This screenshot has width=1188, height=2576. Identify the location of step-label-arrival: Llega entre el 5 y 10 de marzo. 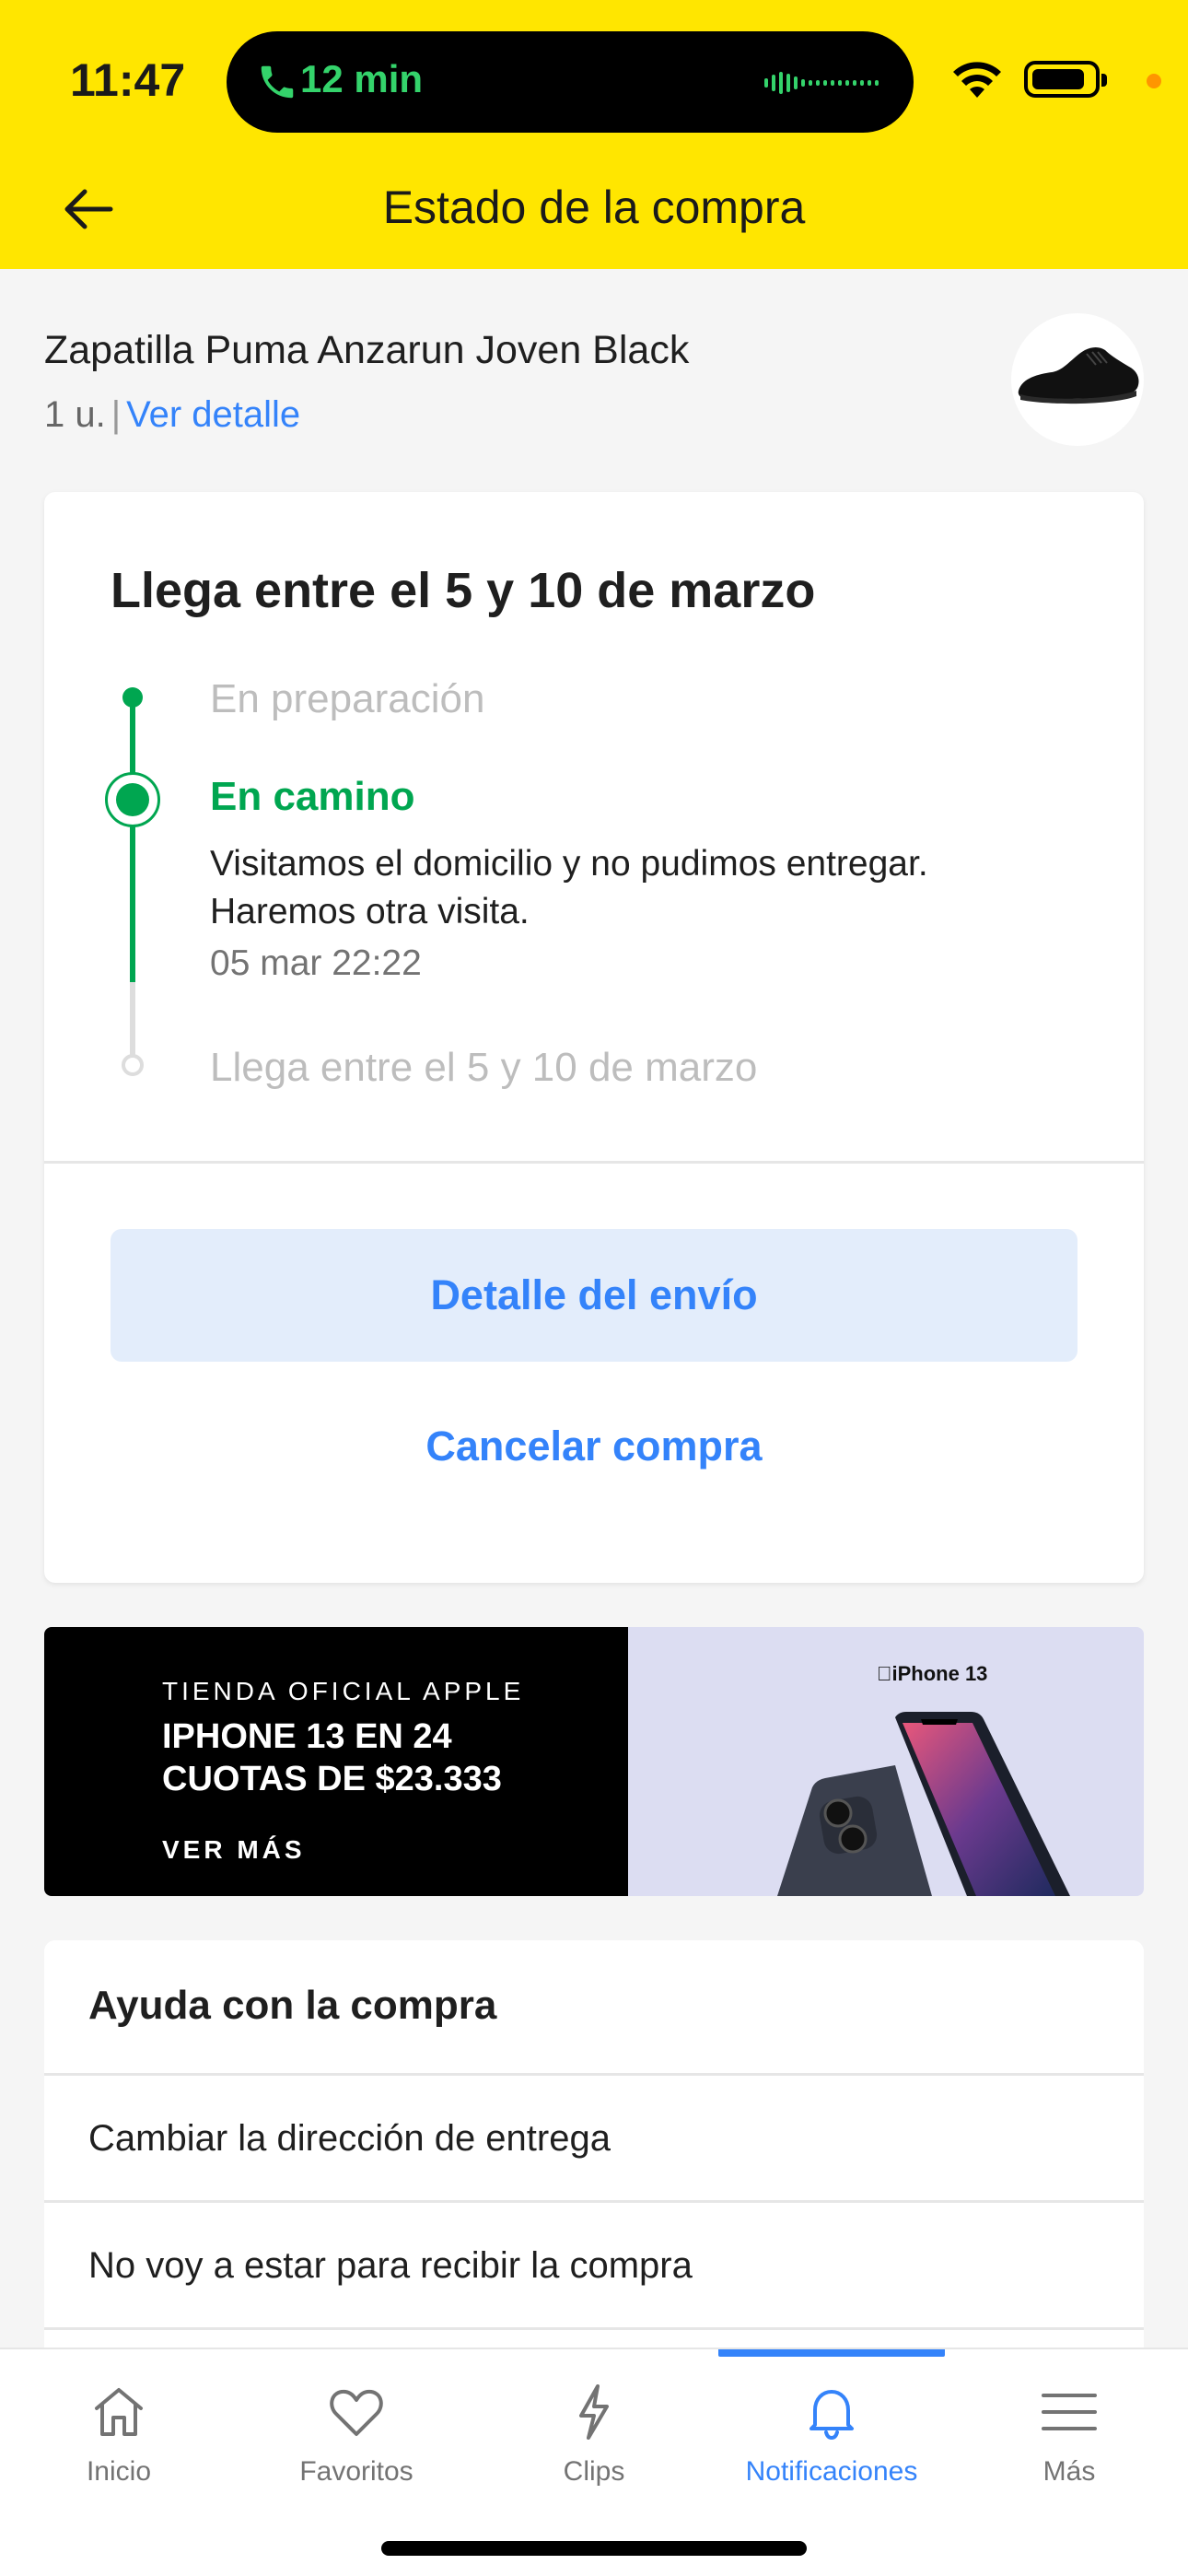
(484, 1067).